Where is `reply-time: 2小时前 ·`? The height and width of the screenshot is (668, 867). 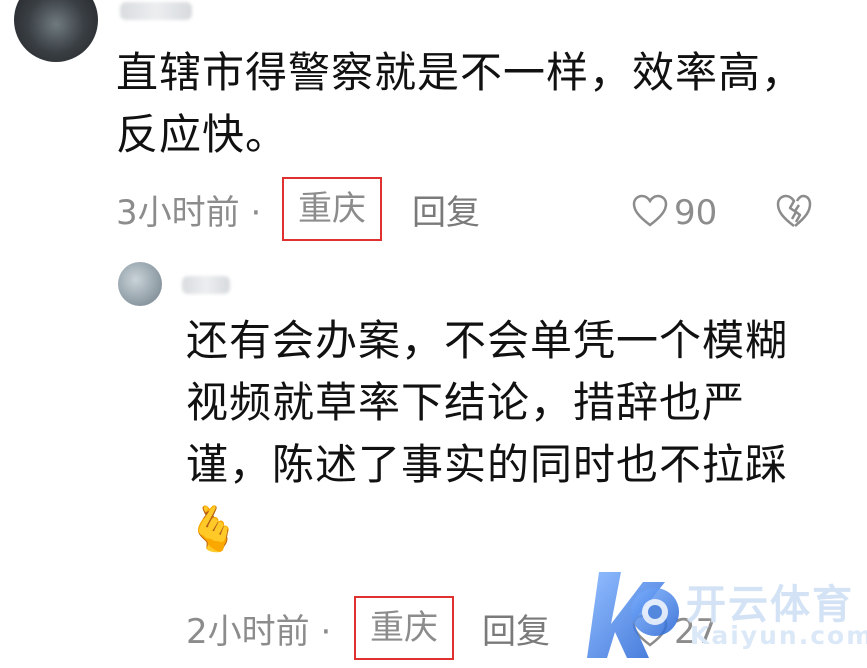 reply-time: 2小时前 · is located at coordinates (258, 632).